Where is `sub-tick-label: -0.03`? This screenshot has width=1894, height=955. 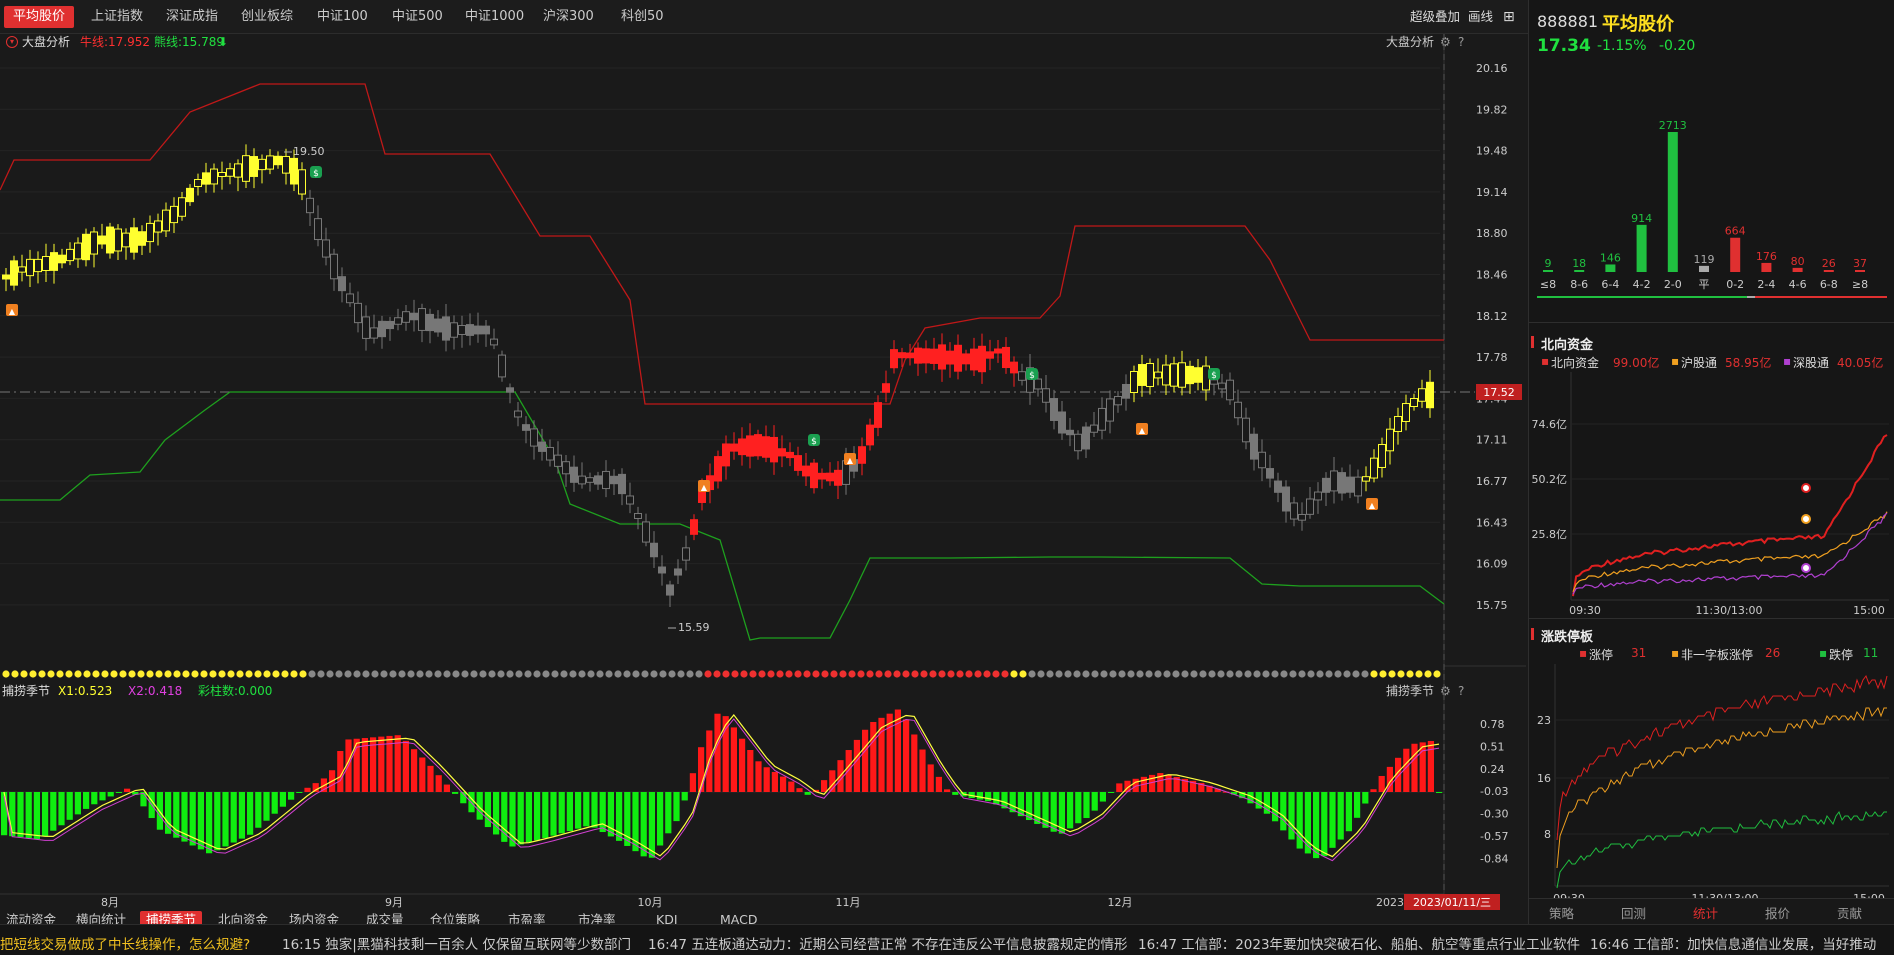
sub-tick-label: -0.03 is located at coordinates (1494, 791).